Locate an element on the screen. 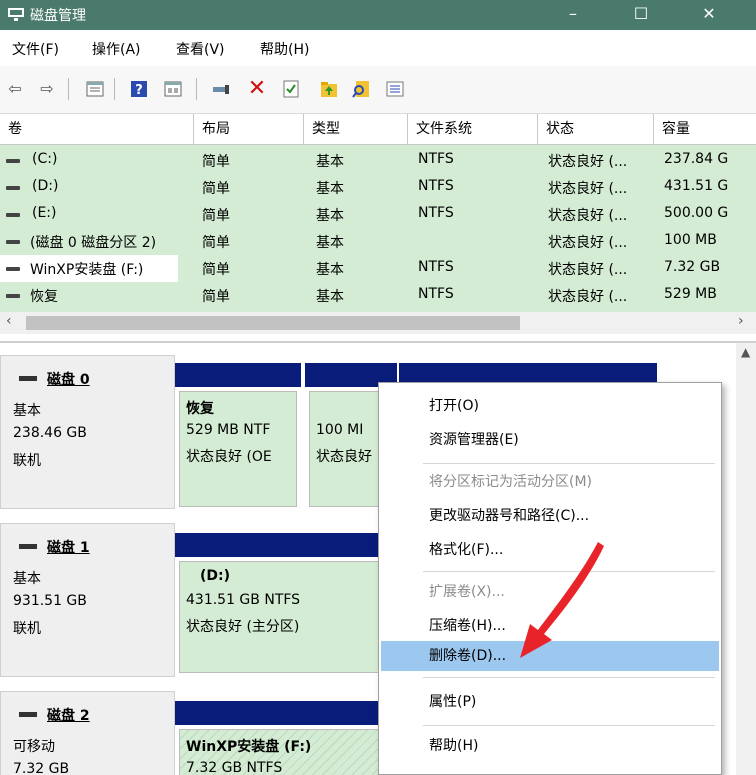 The width and height of the screenshot is (756, 775). minimize-button: – is located at coordinates (573, 15).